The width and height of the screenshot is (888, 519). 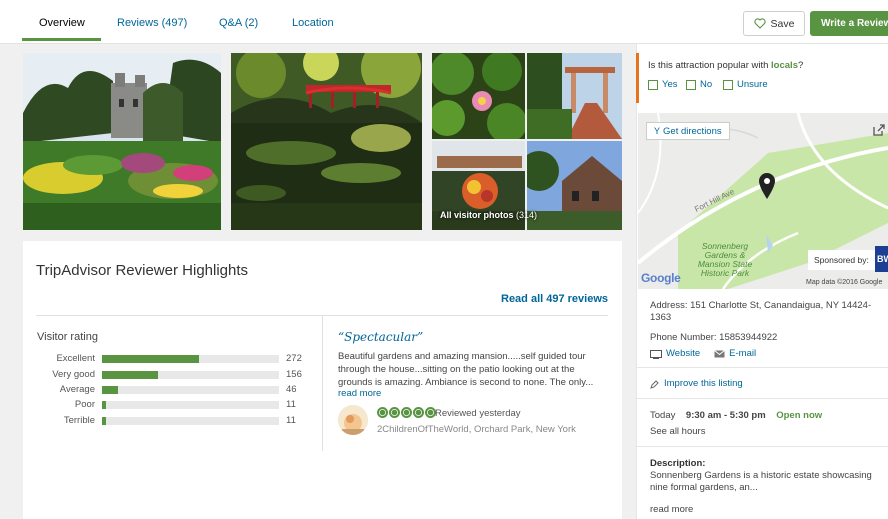 What do you see at coordinates (79, 420) in the screenshot?
I see `rating-label: Terrible` at bounding box center [79, 420].